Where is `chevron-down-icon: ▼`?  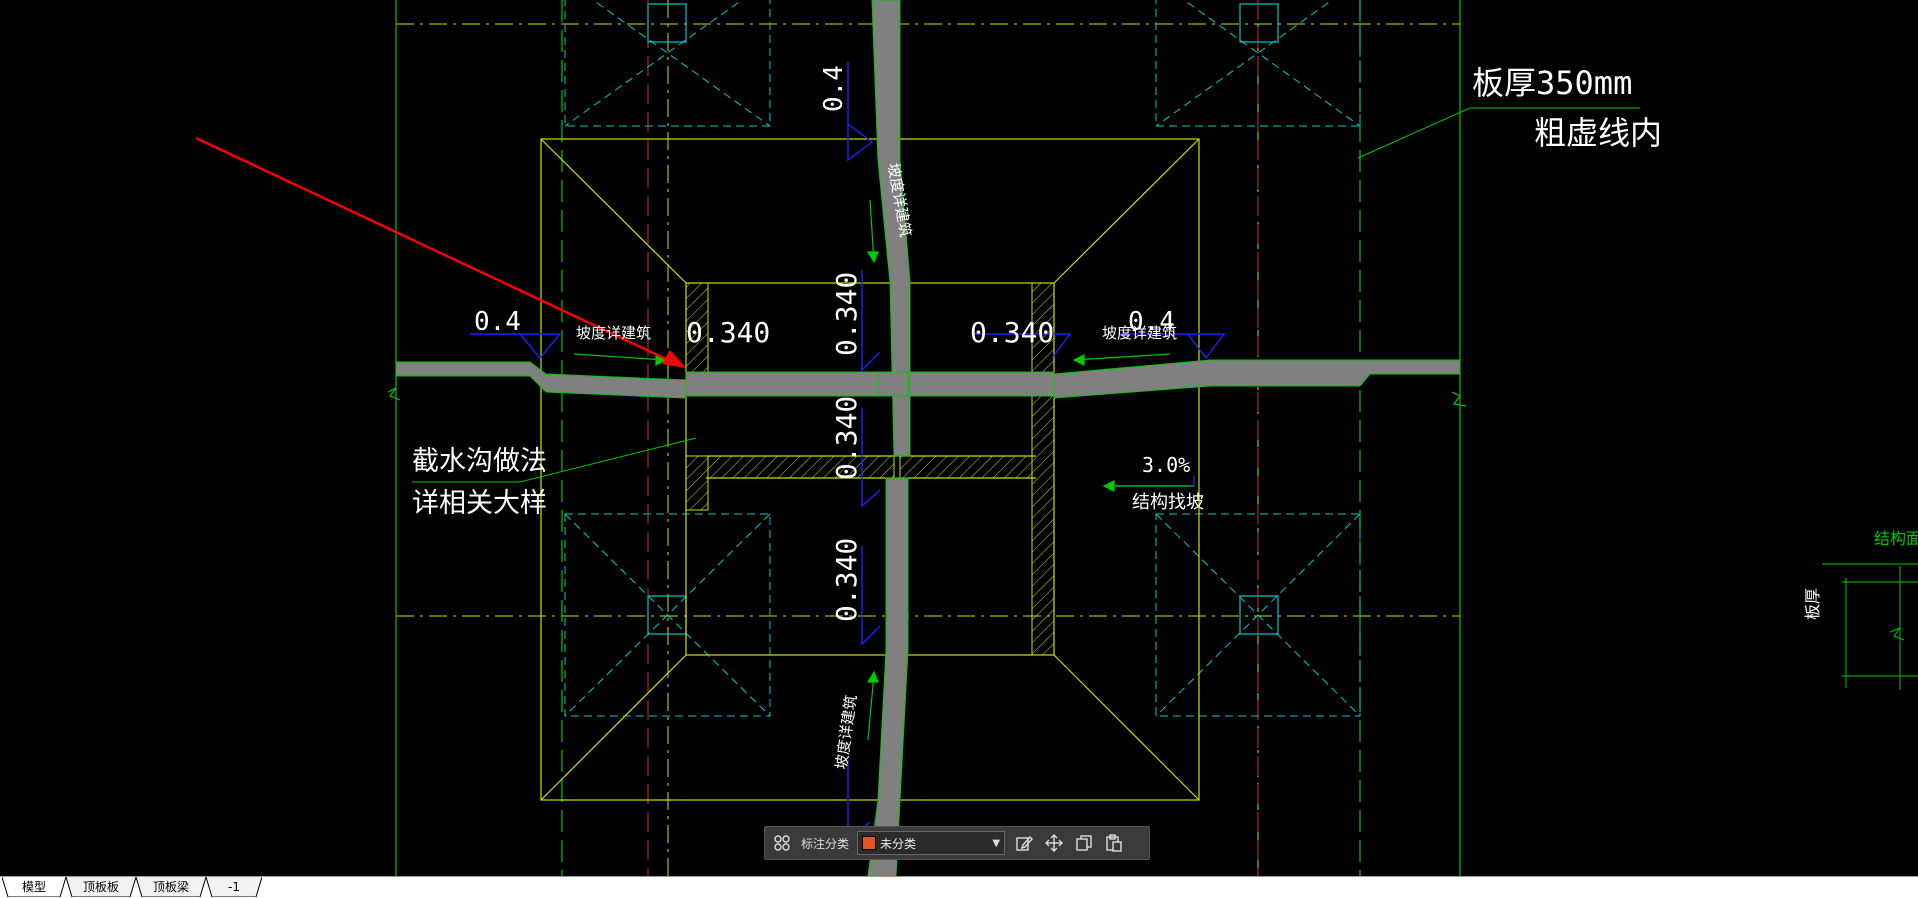 chevron-down-icon: ▼ is located at coordinates (996, 843).